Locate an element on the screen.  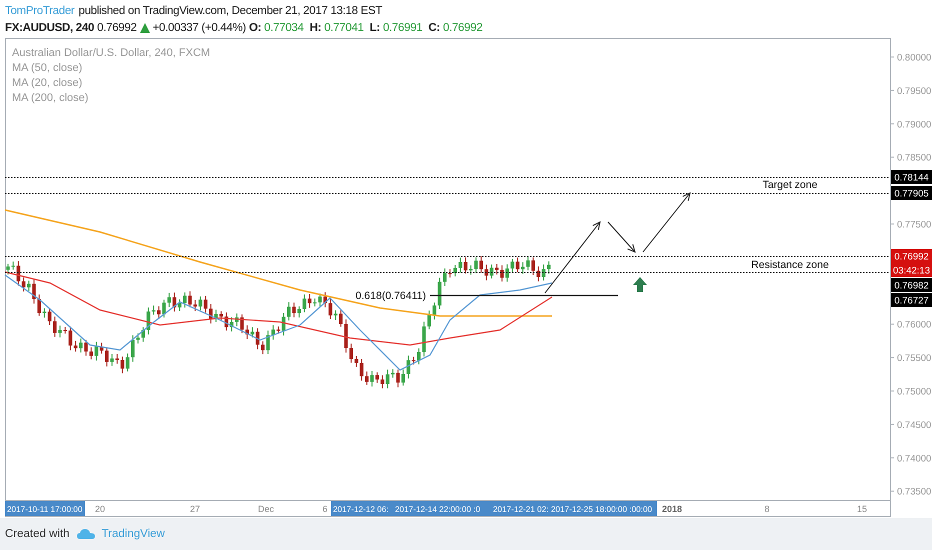
brand-link: TradingView is located at coordinates (133, 534).